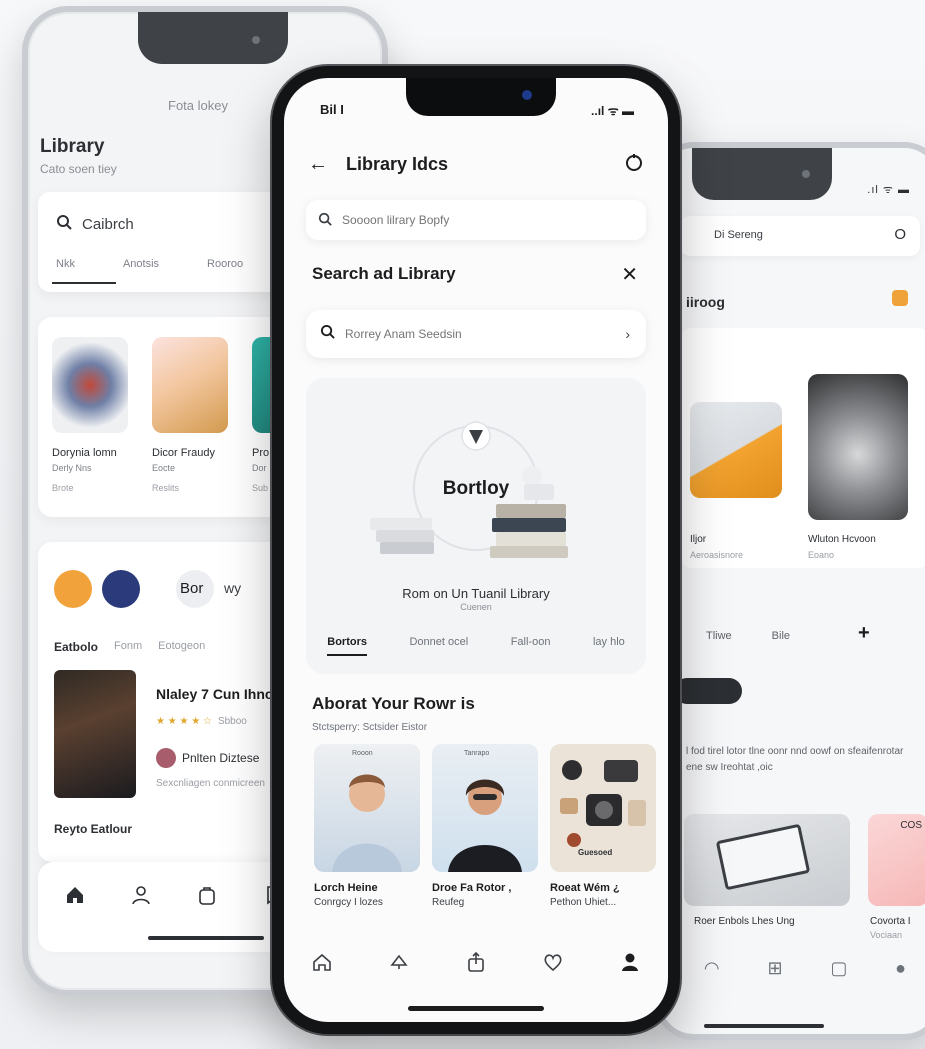  I want to click on add-icon: +, so click(864, 633).